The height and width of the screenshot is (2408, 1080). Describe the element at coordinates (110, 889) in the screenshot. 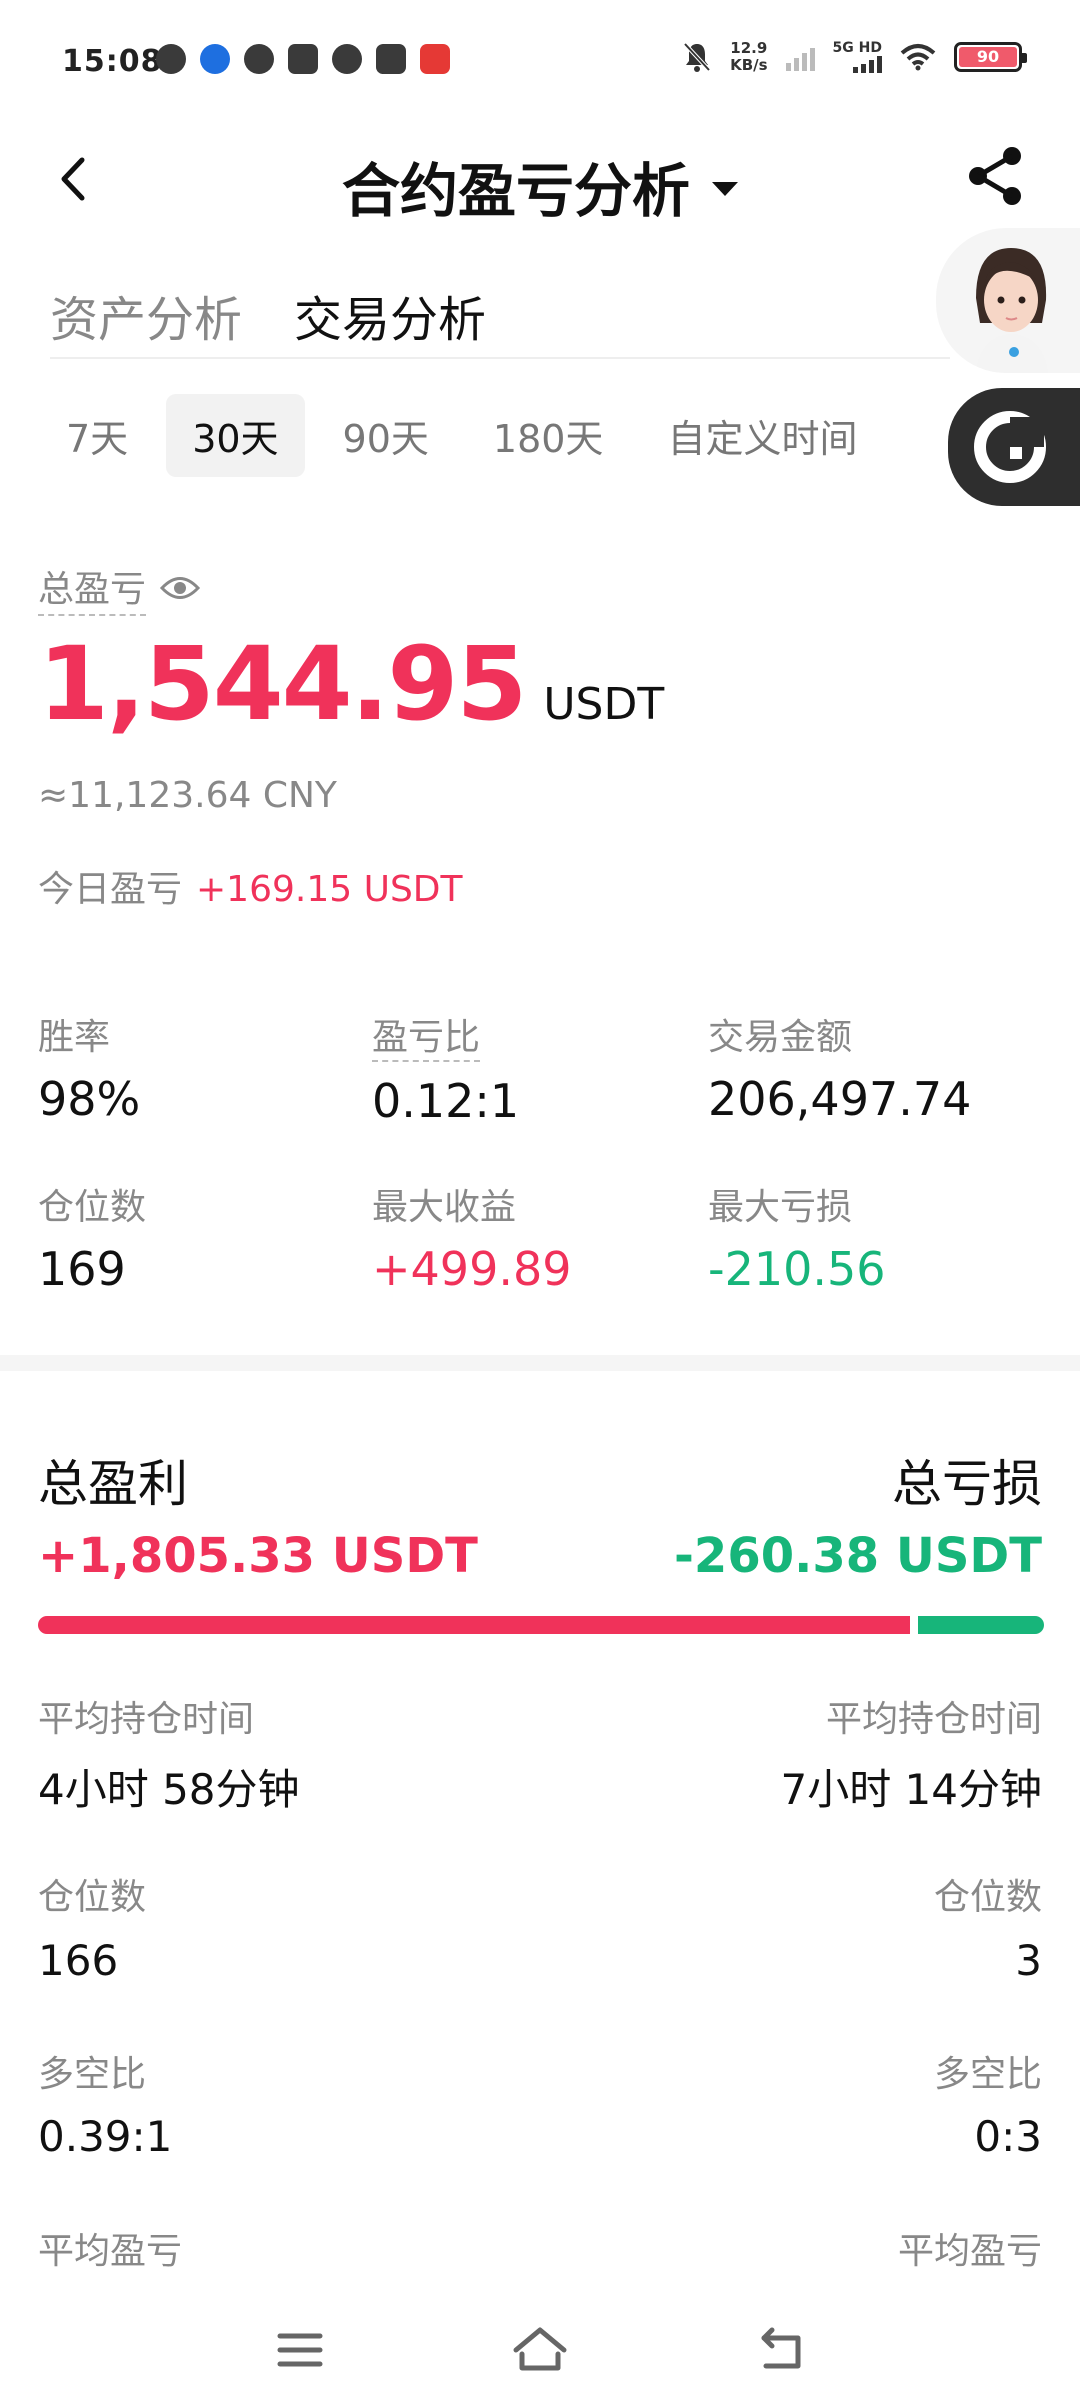

I see `today-pnl-label: 今日盈亏` at that location.